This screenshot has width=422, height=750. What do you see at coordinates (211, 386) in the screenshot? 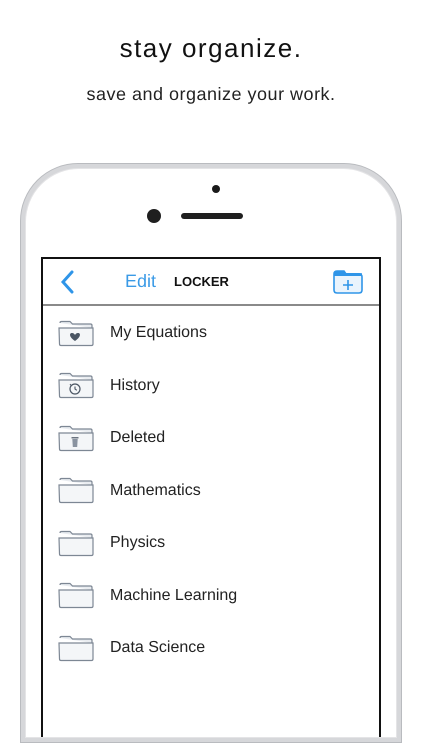
I see `folder-row: History` at bounding box center [211, 386].